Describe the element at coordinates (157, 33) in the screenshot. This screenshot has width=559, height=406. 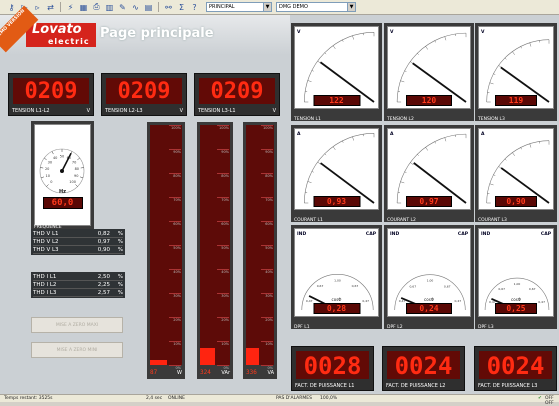
I see `page-title: Page principale` at that location.